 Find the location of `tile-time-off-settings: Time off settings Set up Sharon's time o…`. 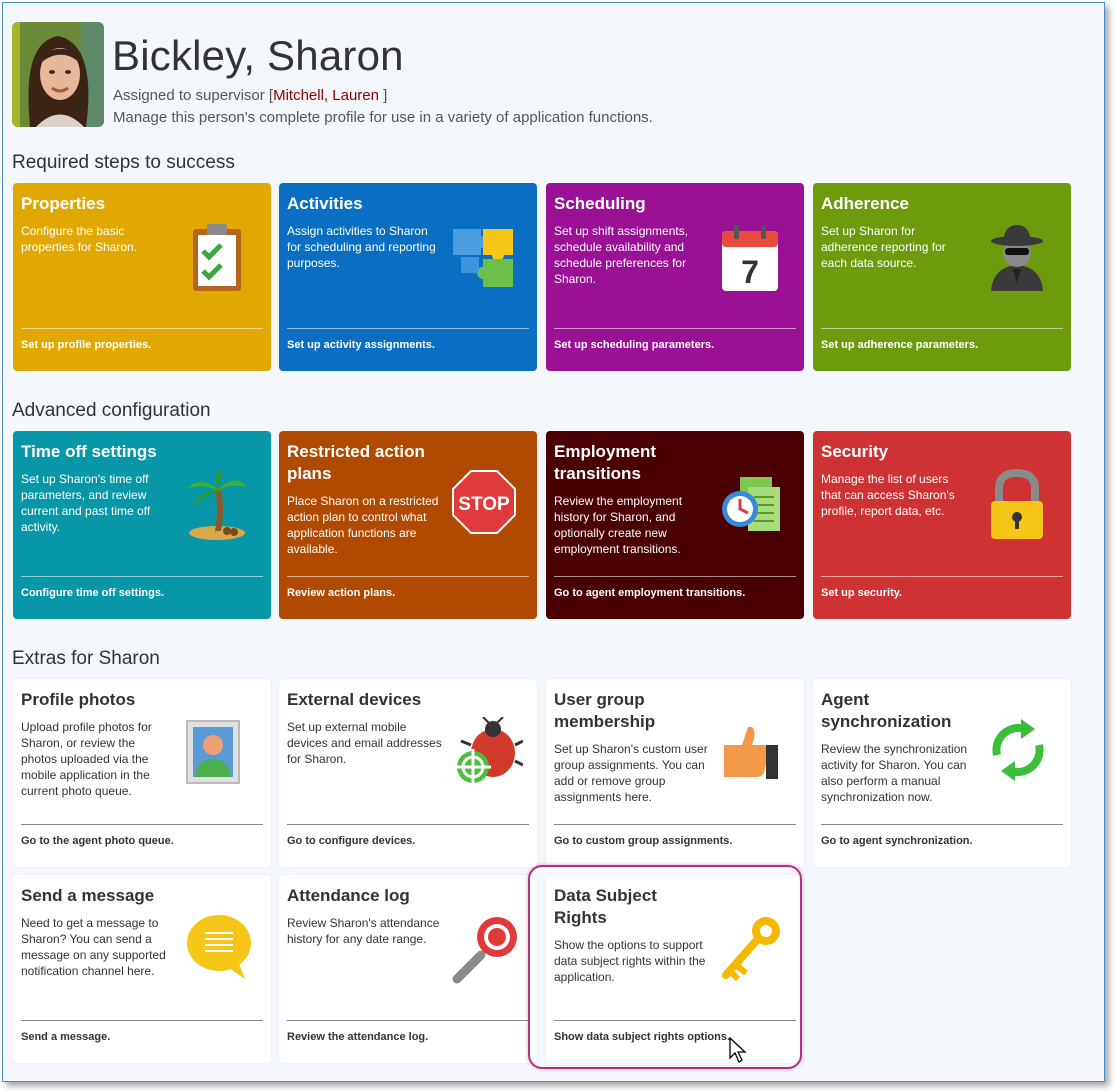

tile-time-off-settings: Time off settings Set up Sharon's time o… is located at coordinates (142, 525).